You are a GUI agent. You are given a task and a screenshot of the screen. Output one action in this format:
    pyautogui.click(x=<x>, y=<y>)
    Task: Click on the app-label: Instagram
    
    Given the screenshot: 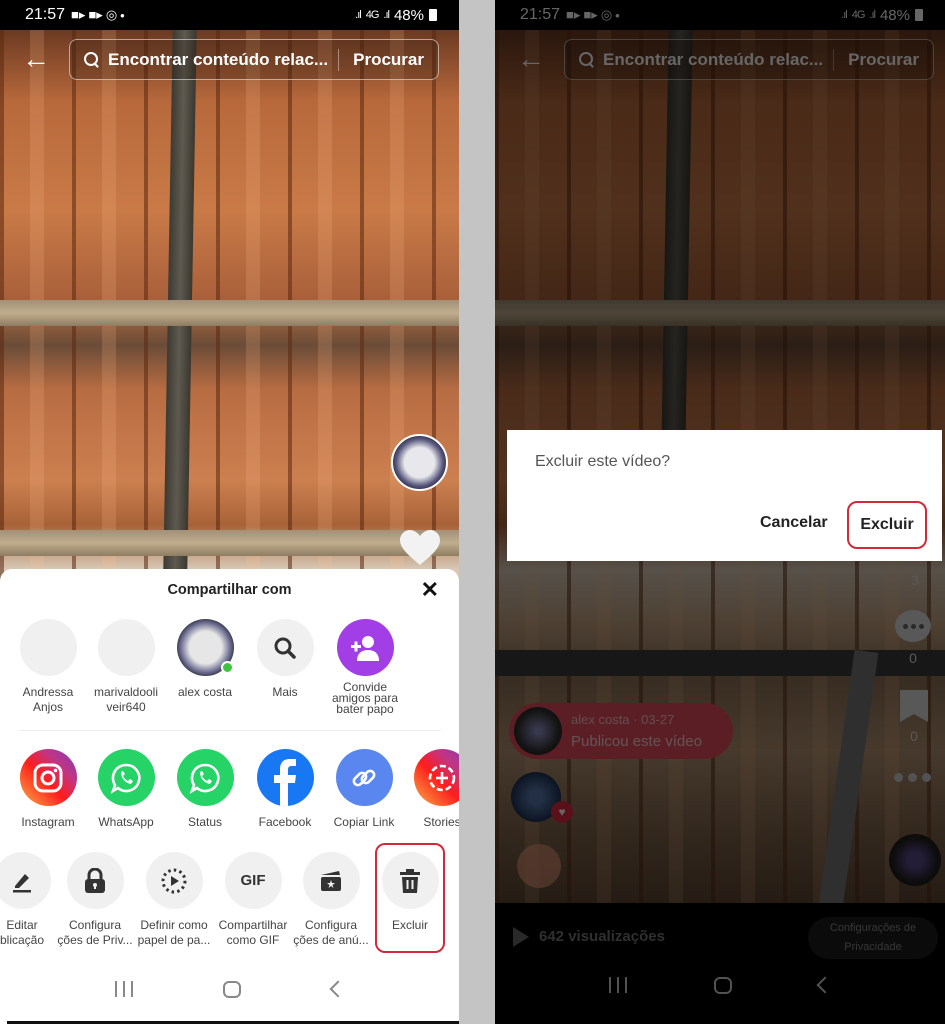 What is the action you would take?
    pyautogui.click(x=48, y=822)
    